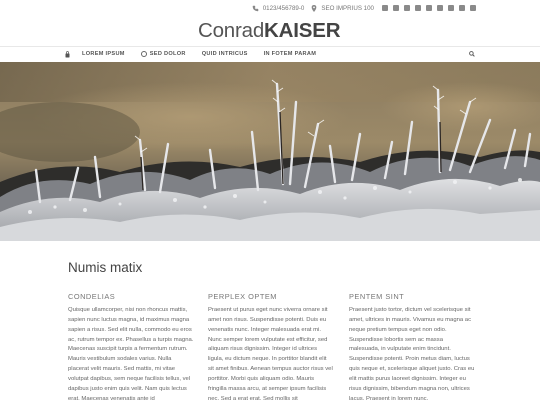 The image size is (540, 405). What do you see at coordinates (103, 54) in the screenshot?
I see `nav-item-lorem-ipsum: LOREM IPSUM` at bounding box center [103, 54].